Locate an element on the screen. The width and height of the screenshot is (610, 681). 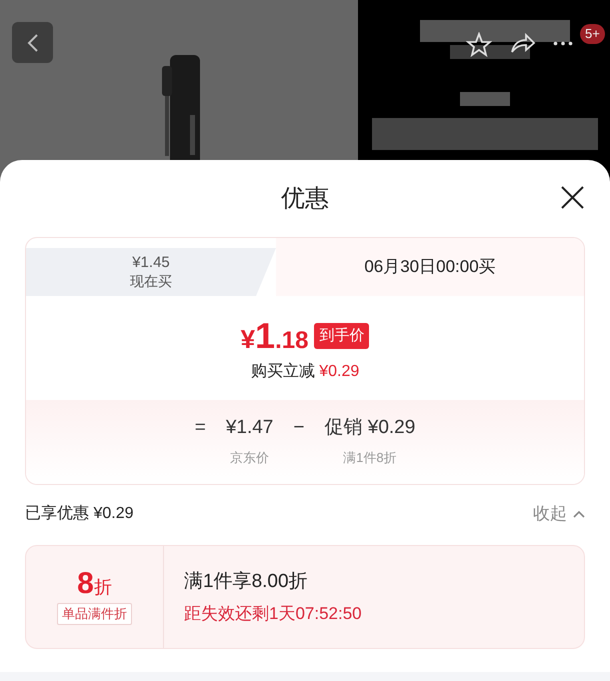
coupon-type-tag: 单品满件折 is located at coordinates (94, 614).